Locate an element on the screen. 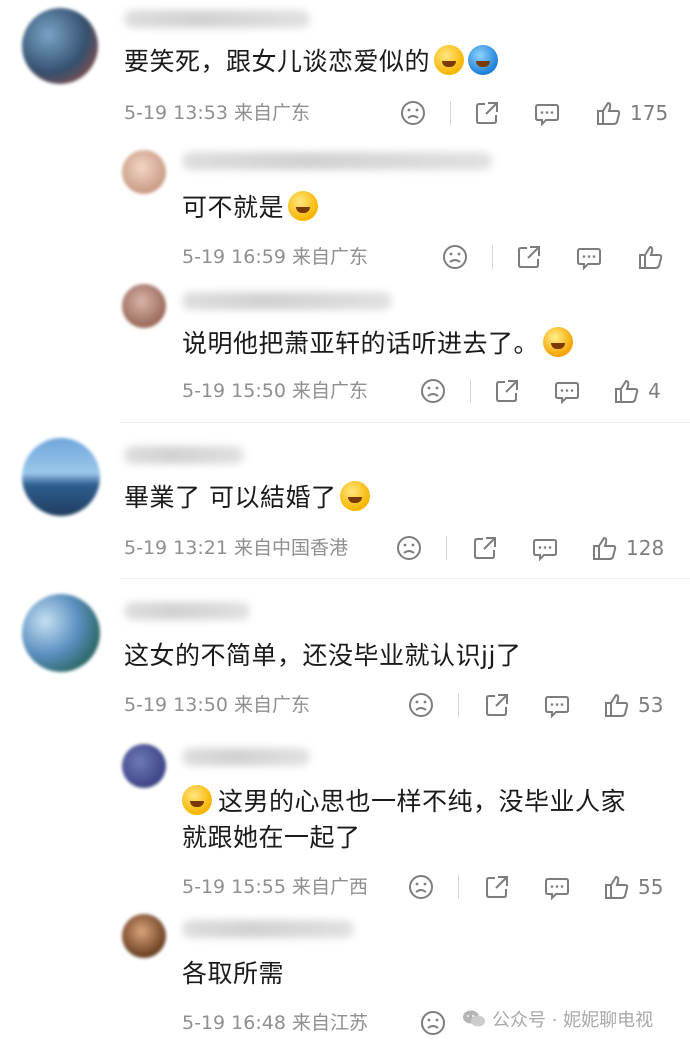 This screenshot has width=690, height=1046. comment-text-continued: 就跟她在一起了 is located at coordinates (271, 837).